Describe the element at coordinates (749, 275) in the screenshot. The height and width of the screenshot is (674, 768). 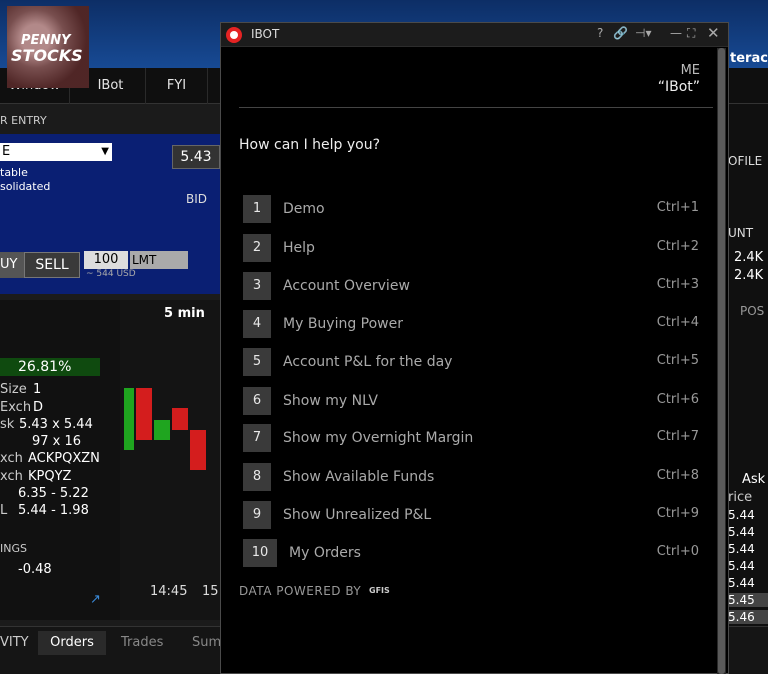
I see `right-value-2: 2.4K` at that location.